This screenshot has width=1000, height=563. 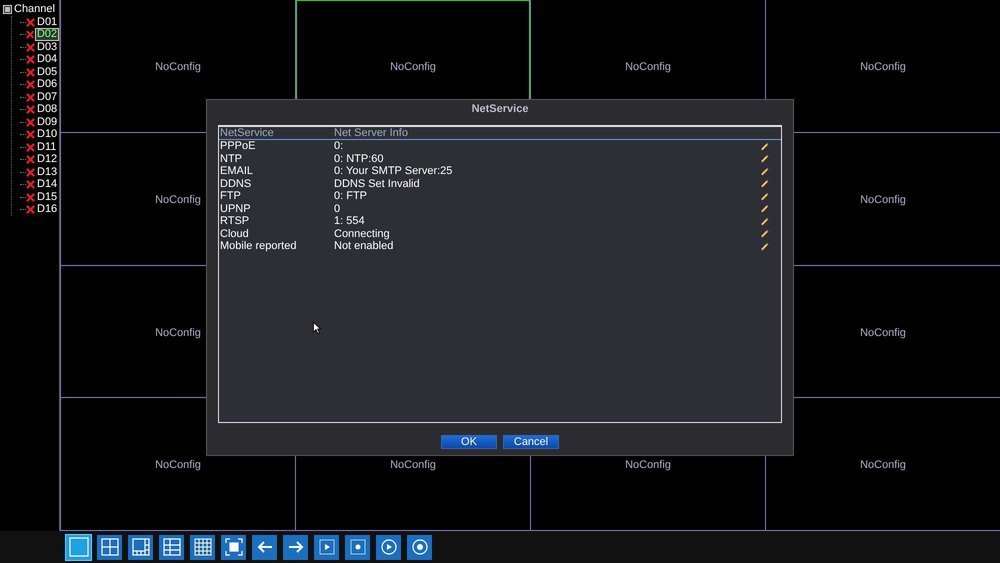 I want to click on channel-item: D12, so click(x=47, y=160).